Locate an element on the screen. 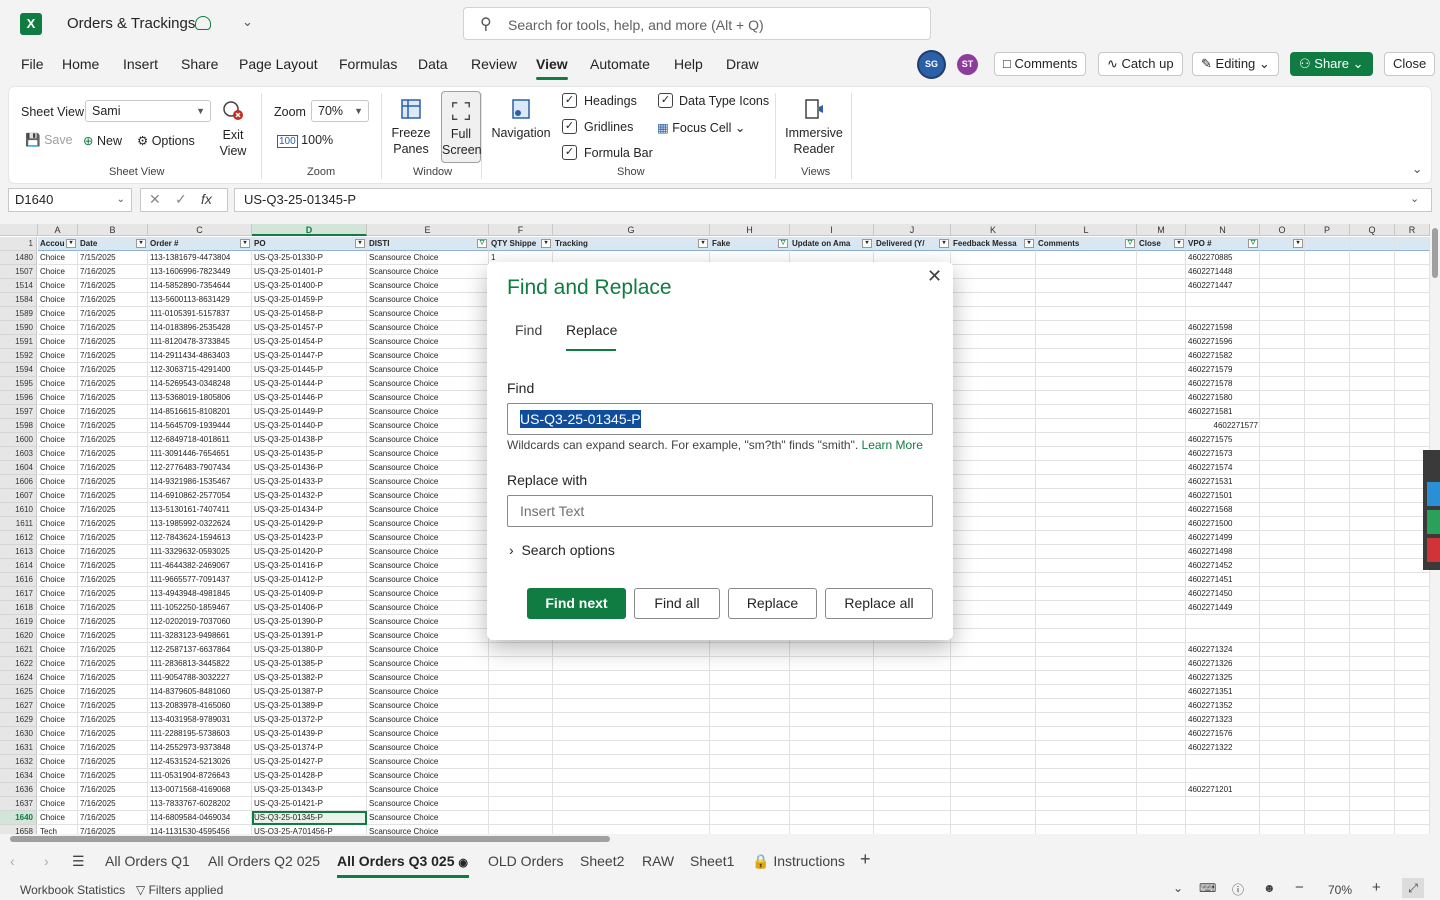 The width and height of the screenshot is (1440, 900). row-header: 1625 is located at coordinates (18, 692).